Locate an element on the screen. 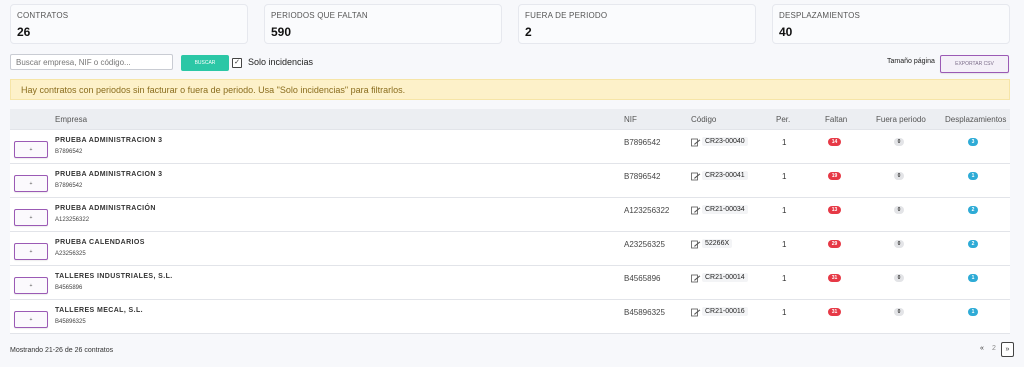 The height and width of the screenshot is (367, 1024). export-csv-button: EXPORTAR CSV is located at coordinates (974, 64).